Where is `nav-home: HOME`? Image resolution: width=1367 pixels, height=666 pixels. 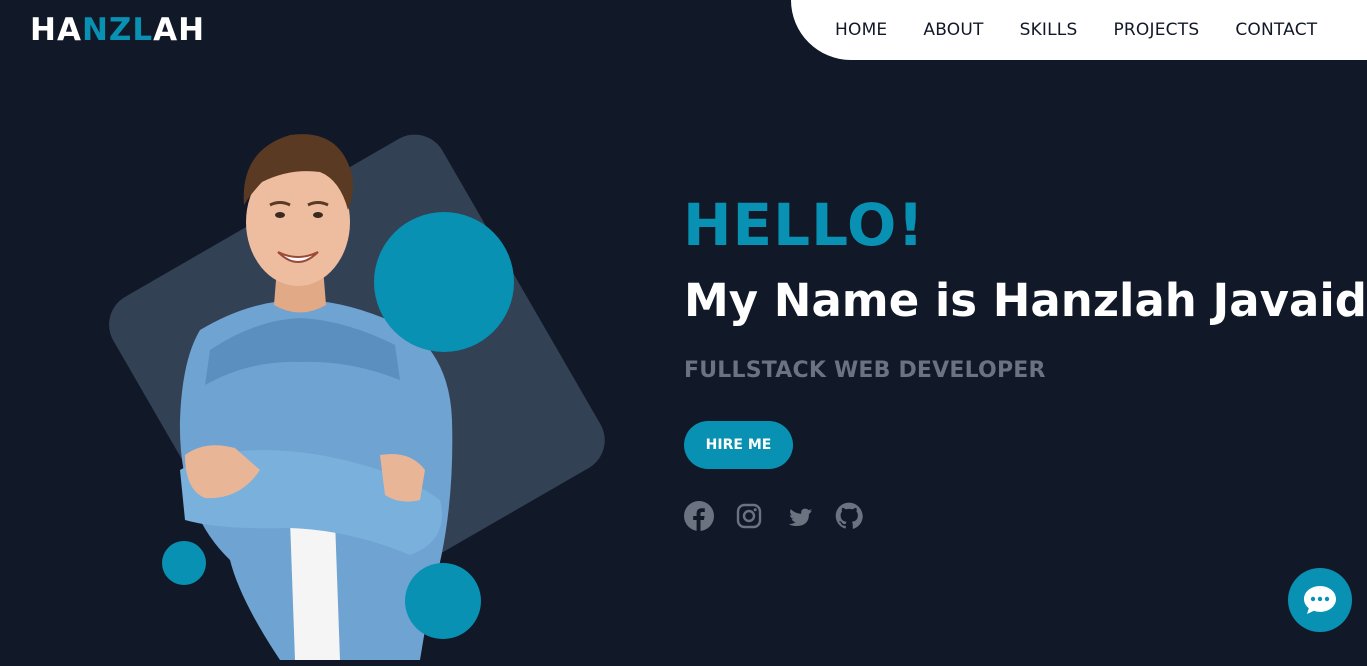
nav-home: HOME is located at coordinates (861, 30).